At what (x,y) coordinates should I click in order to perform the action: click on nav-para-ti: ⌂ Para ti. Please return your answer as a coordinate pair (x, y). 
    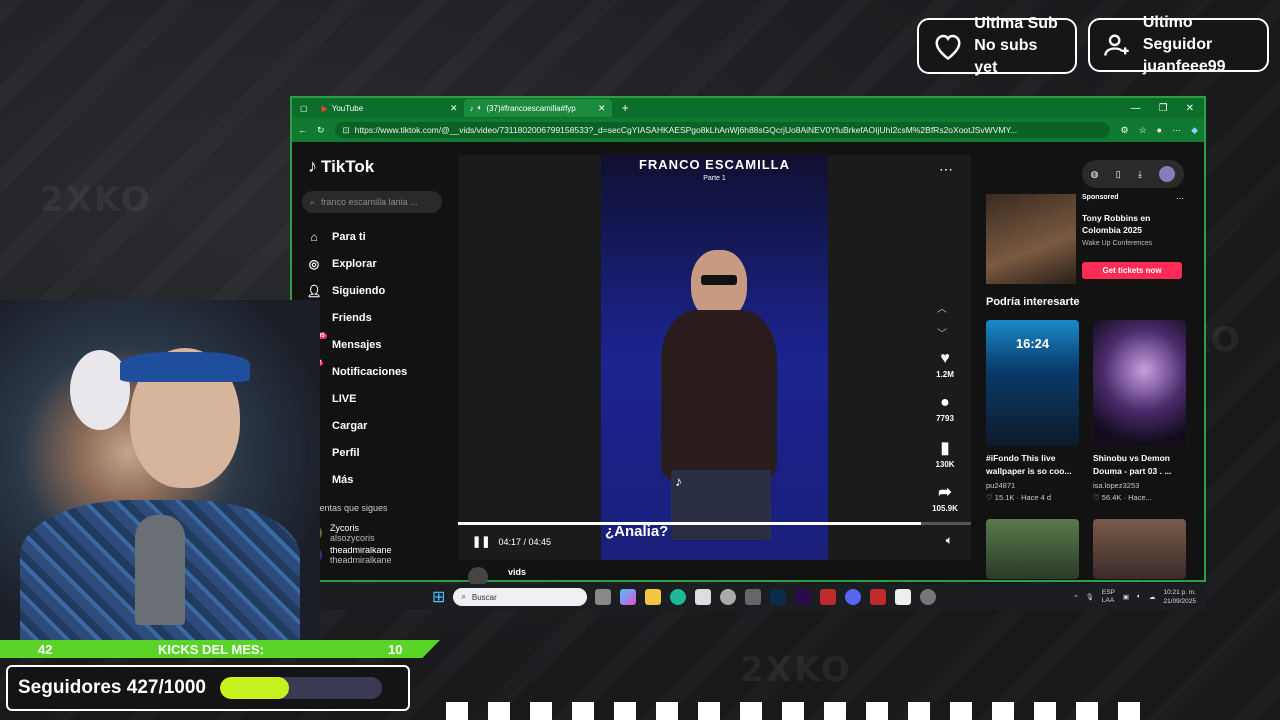
    Looking at the image, I should click on (372, 236).